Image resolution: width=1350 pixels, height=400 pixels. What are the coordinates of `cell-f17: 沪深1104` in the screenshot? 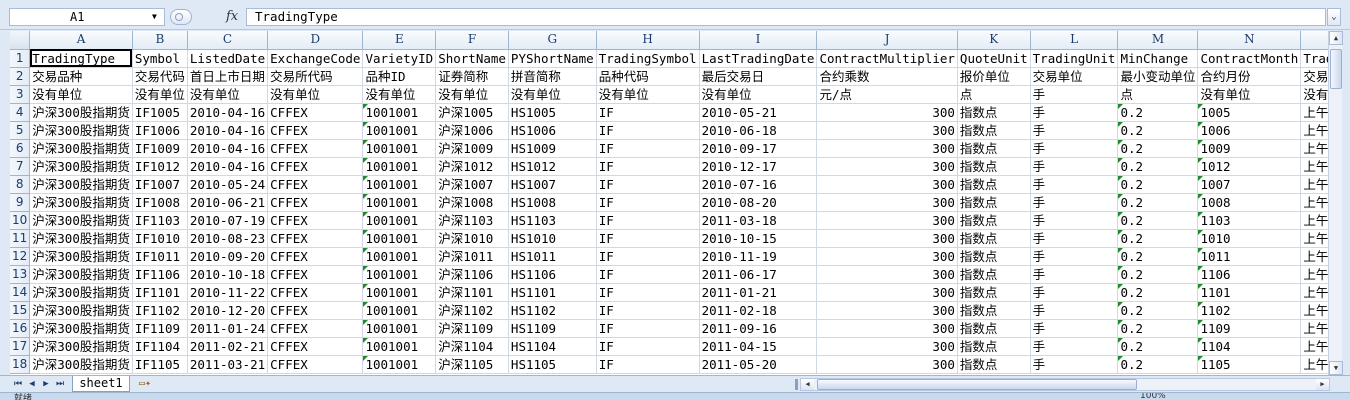 It's located at (472, 346).